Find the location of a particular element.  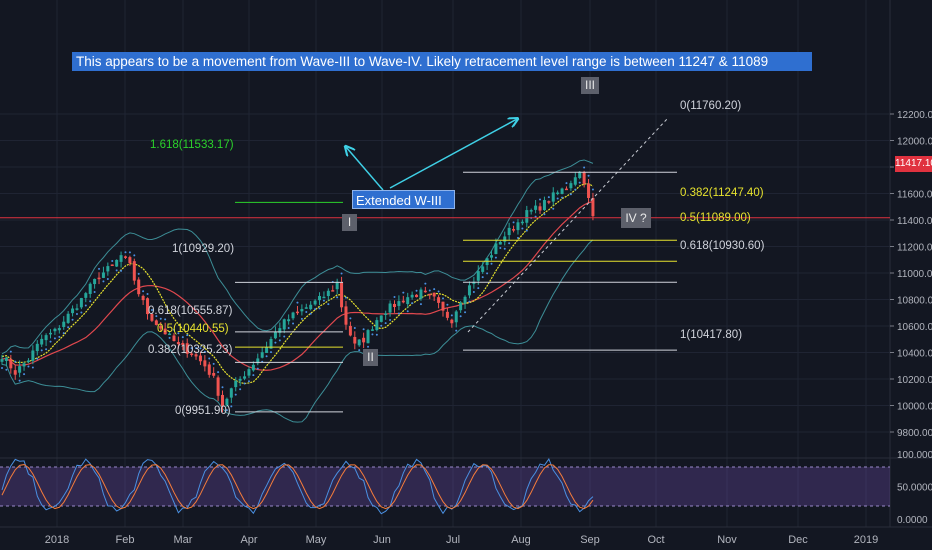

stoch-band is located at coordinates (445, 486).